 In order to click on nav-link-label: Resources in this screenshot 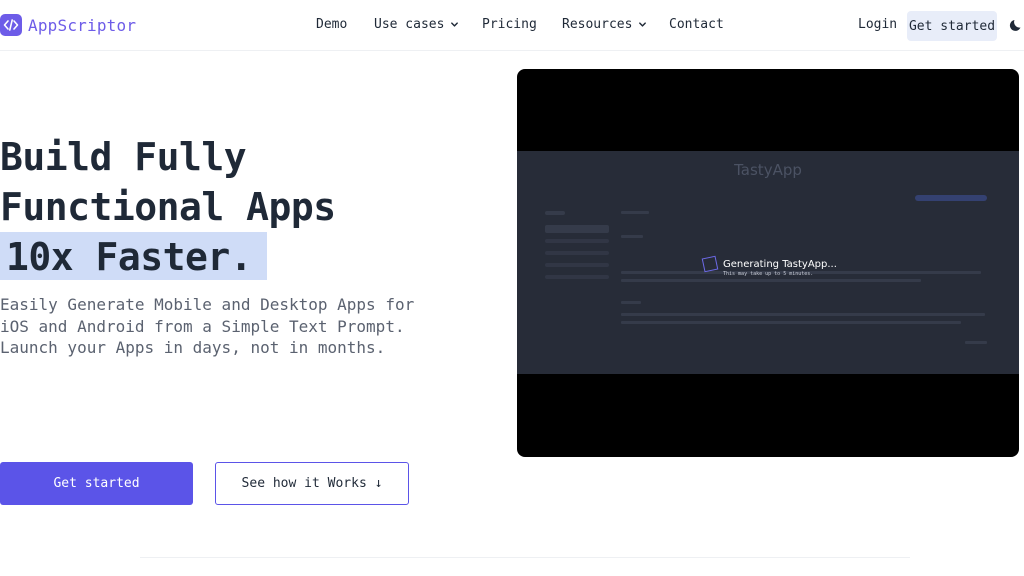, I will do `click(597, 24)`.